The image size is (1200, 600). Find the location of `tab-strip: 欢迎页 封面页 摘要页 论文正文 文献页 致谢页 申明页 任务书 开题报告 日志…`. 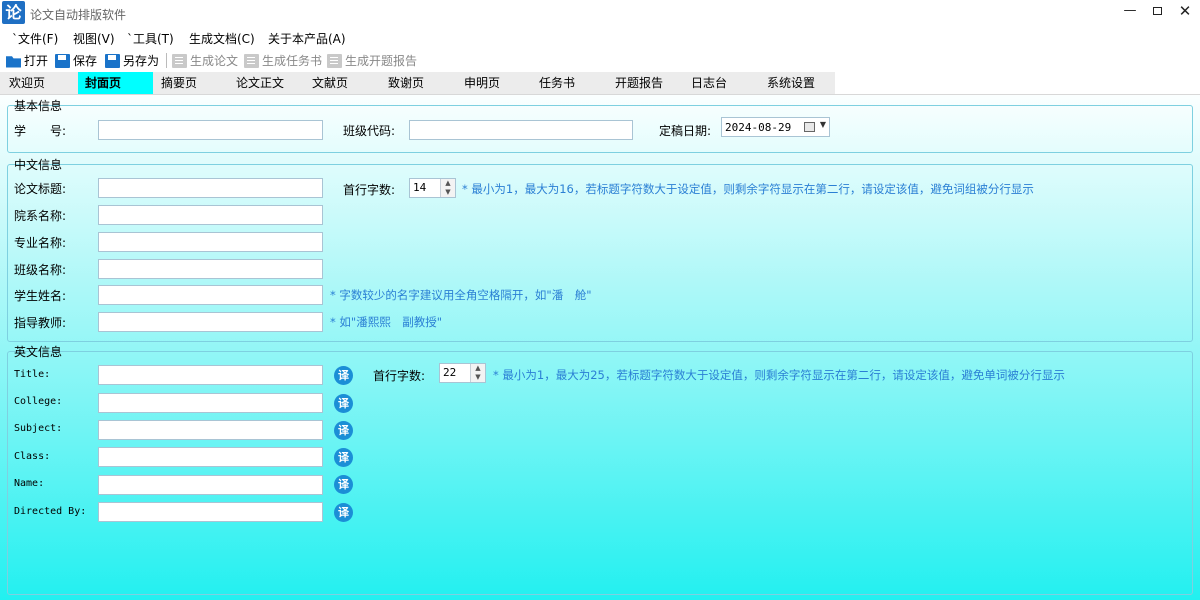

tab-strip: 欢迎页 封面页 摘要页 论文正文 文献页 致谢页 申明页 任务书 开题报告 日志… is located at coordinates (600, 83).